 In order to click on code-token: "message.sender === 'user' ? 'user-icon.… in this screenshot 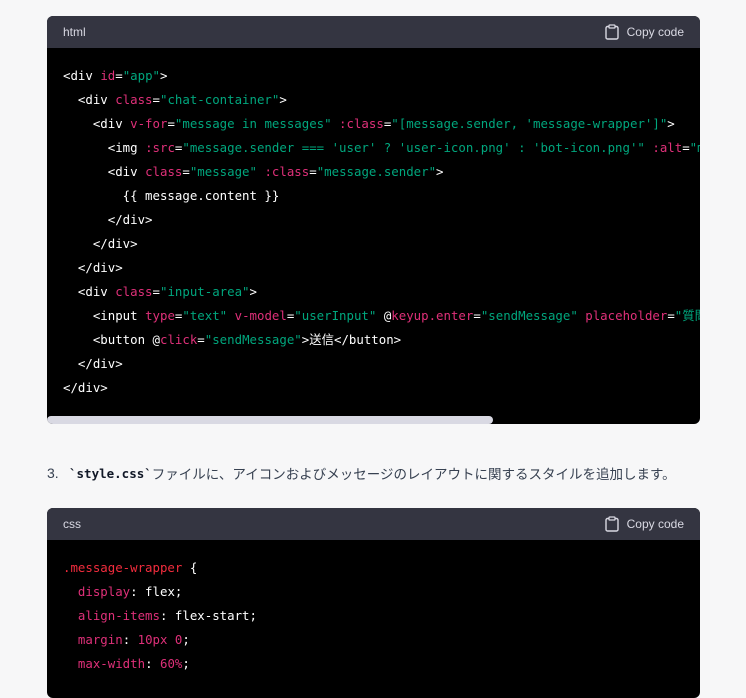, I will do `click(413, 147)`.